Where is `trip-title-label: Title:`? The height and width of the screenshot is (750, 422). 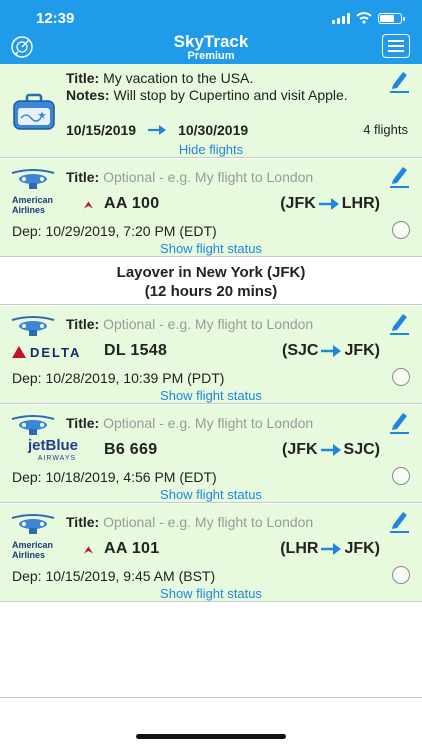 trip-title-label: Title: is located at coordinates (83, 78).